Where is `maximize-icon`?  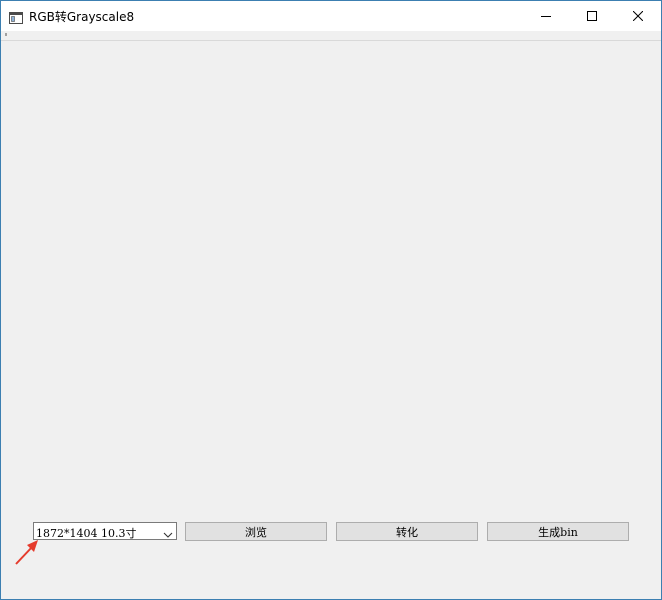 maximize-icon is located at coordinates (592, 16).